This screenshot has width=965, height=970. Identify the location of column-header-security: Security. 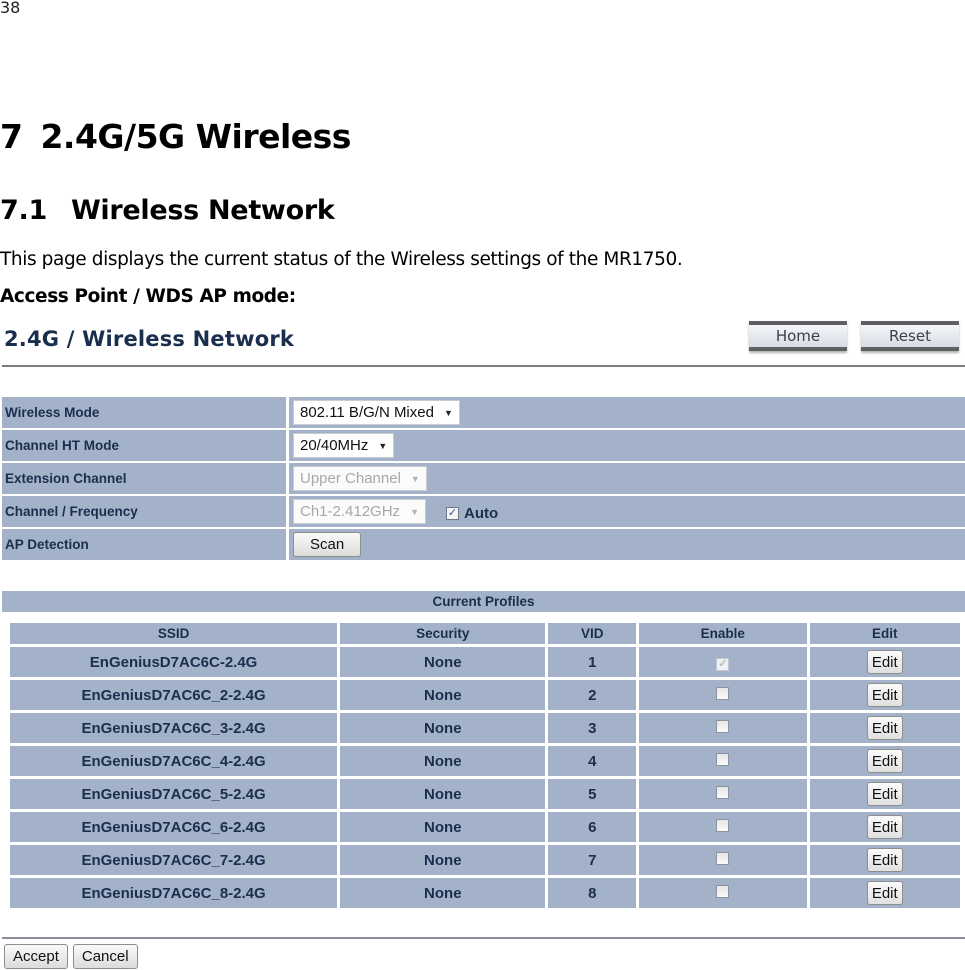
(443, 633).